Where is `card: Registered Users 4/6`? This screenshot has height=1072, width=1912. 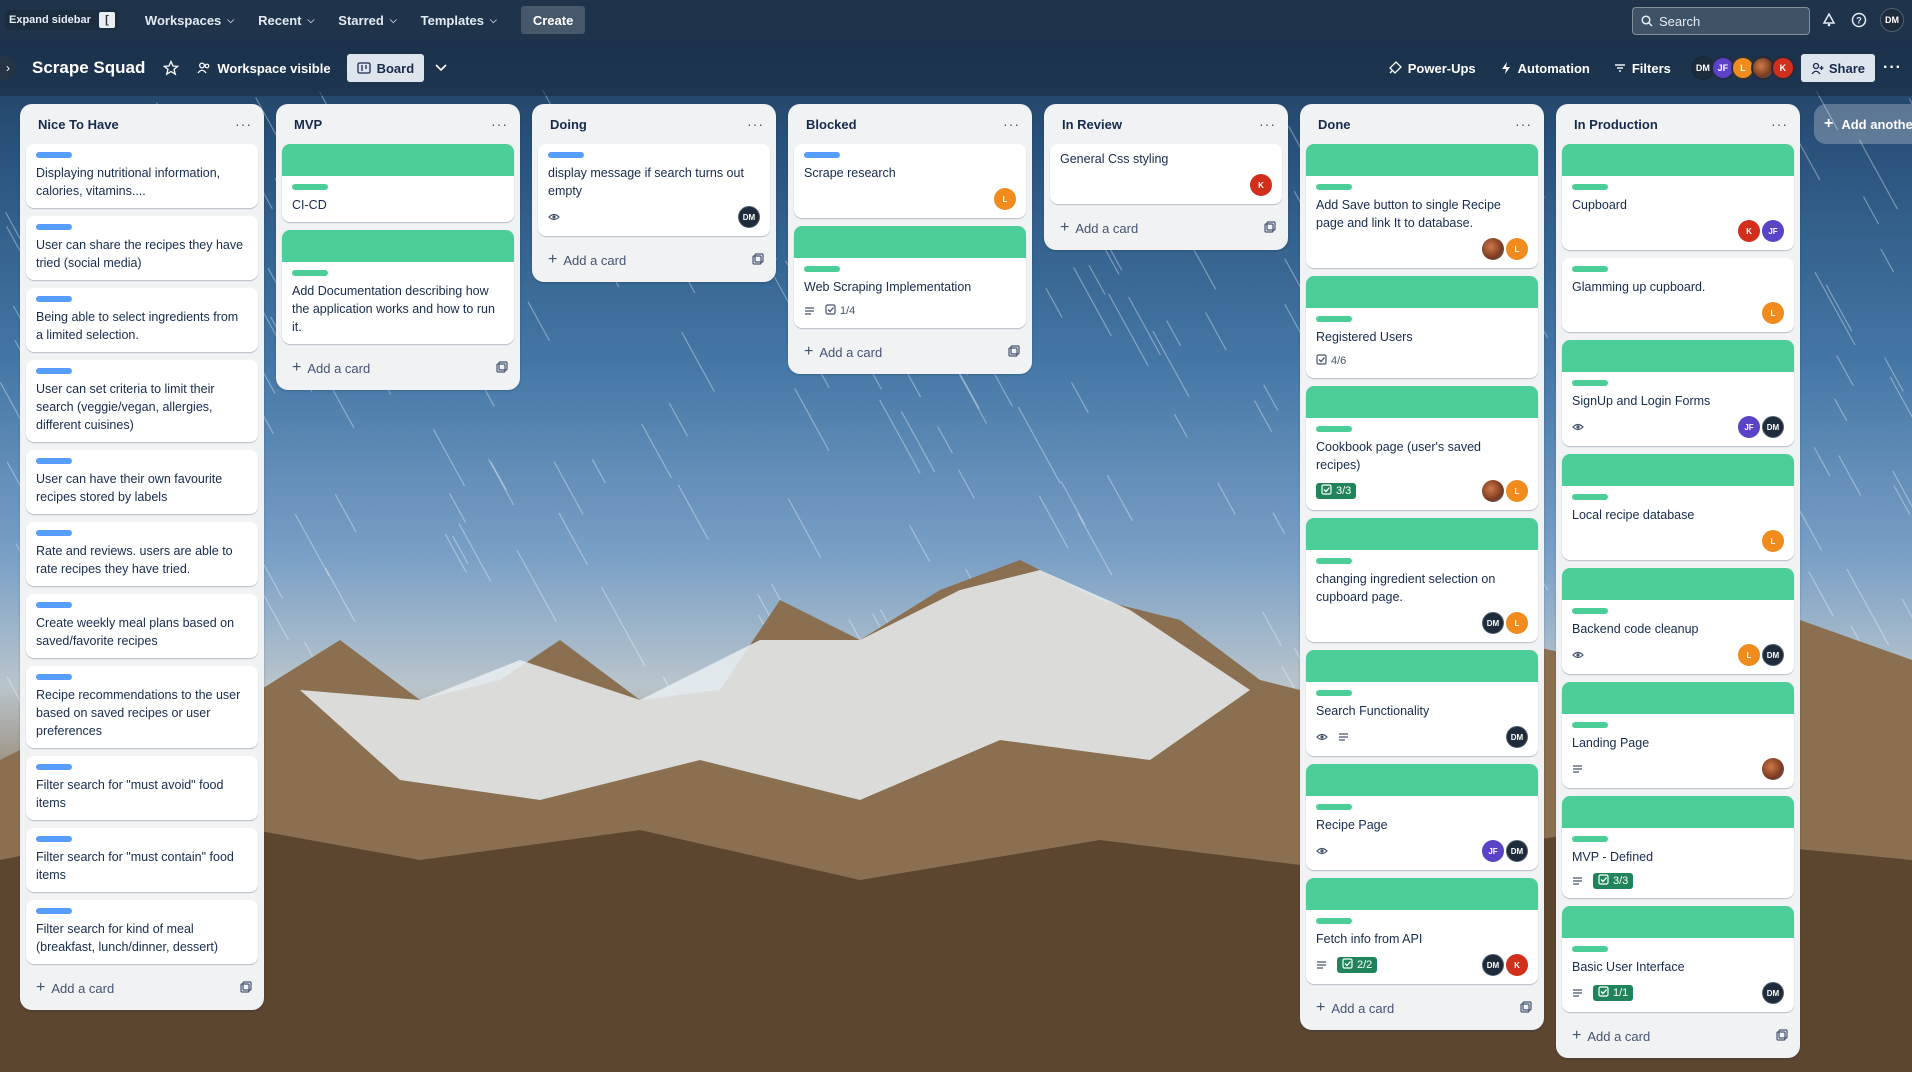 card: Registered Users 4/6 is located at coordinates (1422, 327).